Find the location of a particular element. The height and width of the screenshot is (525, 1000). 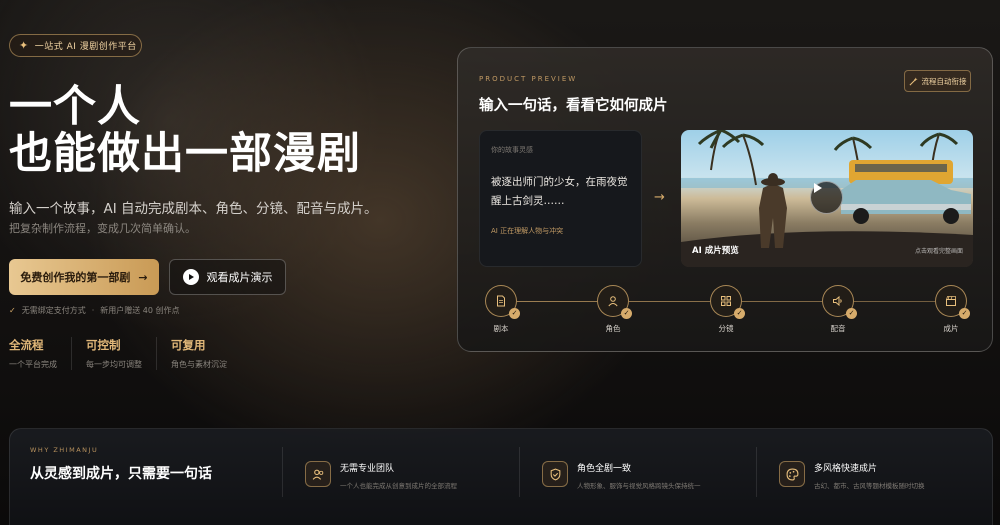

team-icon is located at coordinates (318, 474).